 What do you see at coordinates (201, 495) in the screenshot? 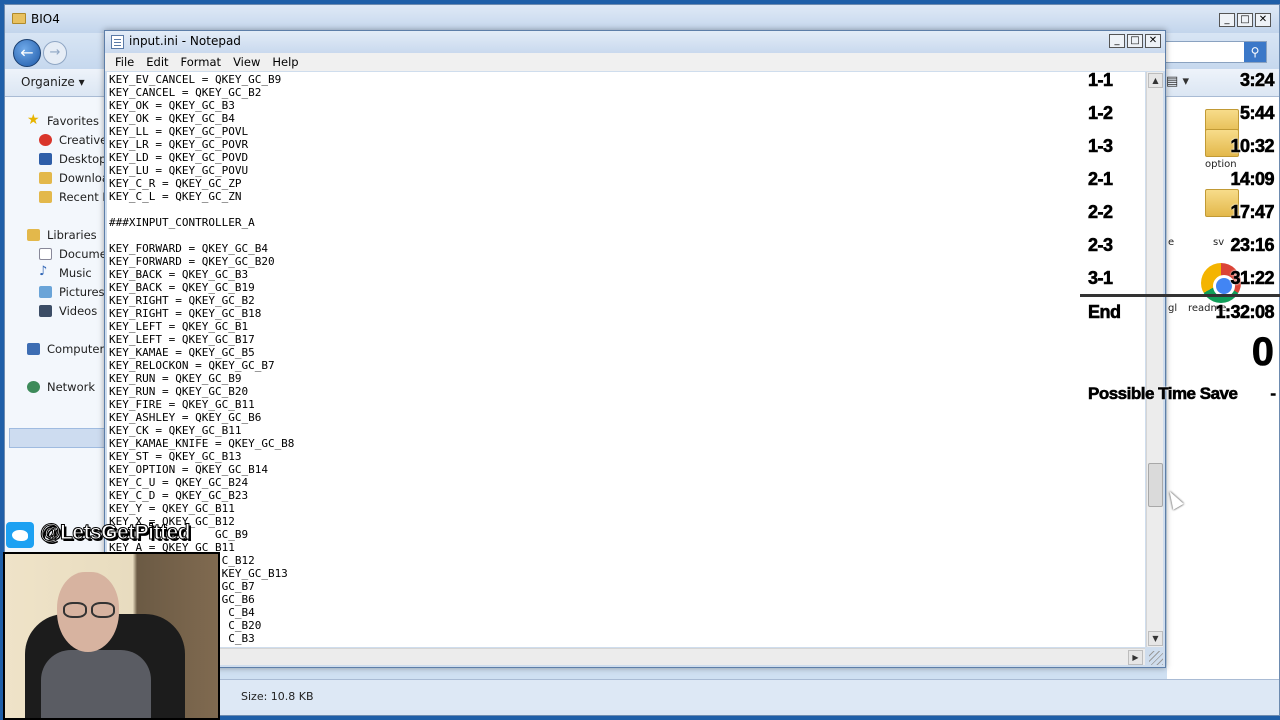
I see `text-line: KEY_C_D = QKEY_GC_B23` at bounding box center [201, 495].